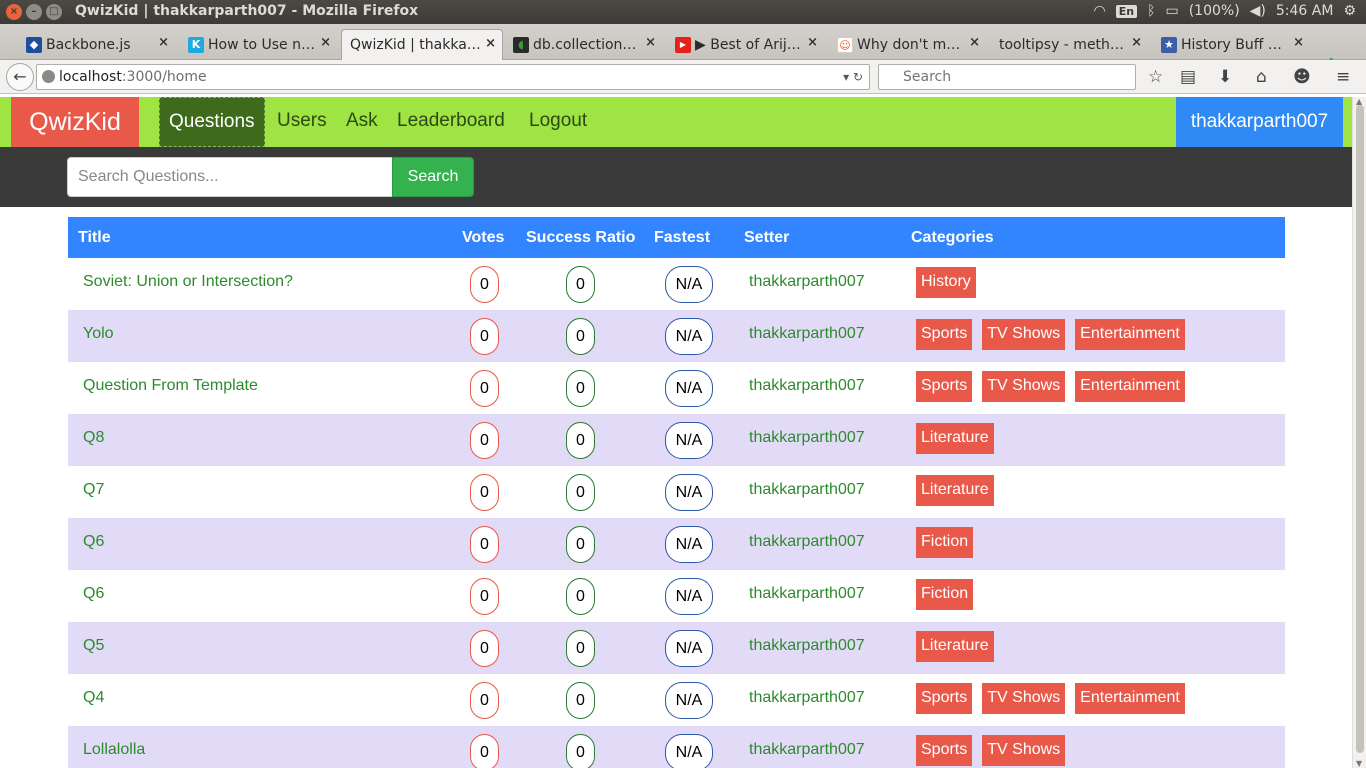 The width and height of the screenshot is (1366, 768). I want to click on browser-tab: K How to Use n… ×, so click(260, 44).